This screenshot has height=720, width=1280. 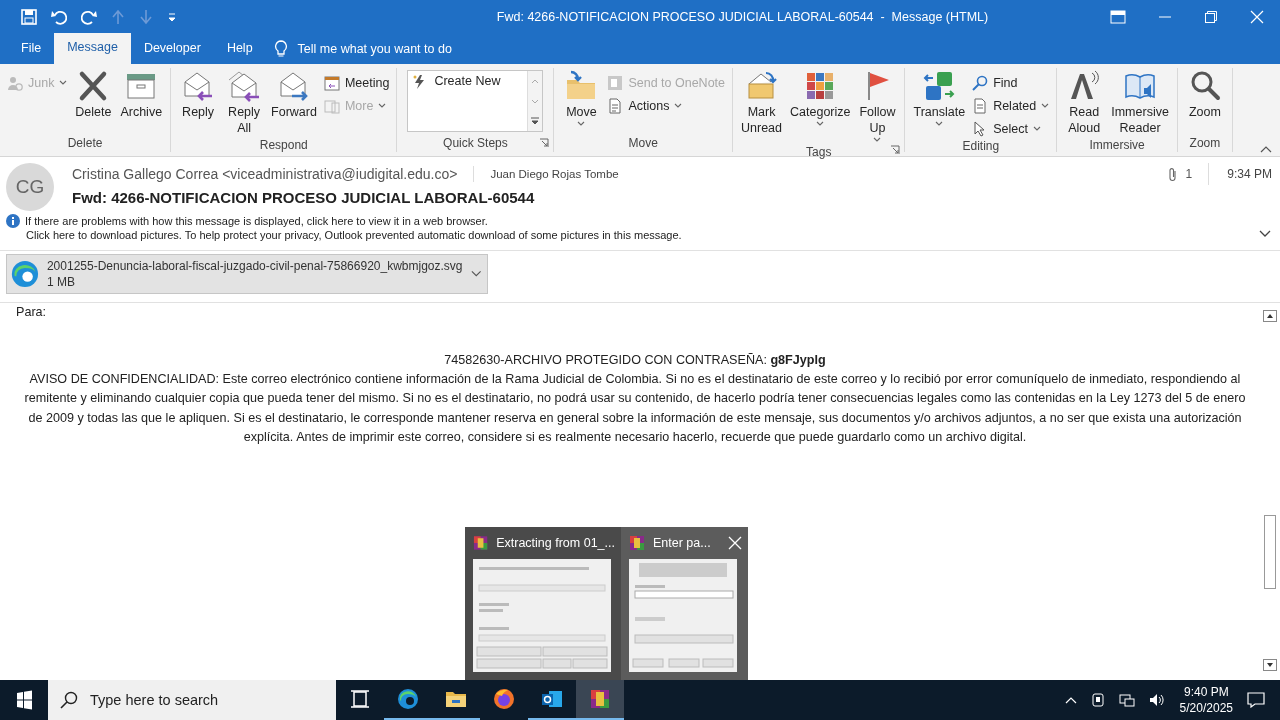 I want to click on scroll-up-icon, so click(x=1270, y=316).